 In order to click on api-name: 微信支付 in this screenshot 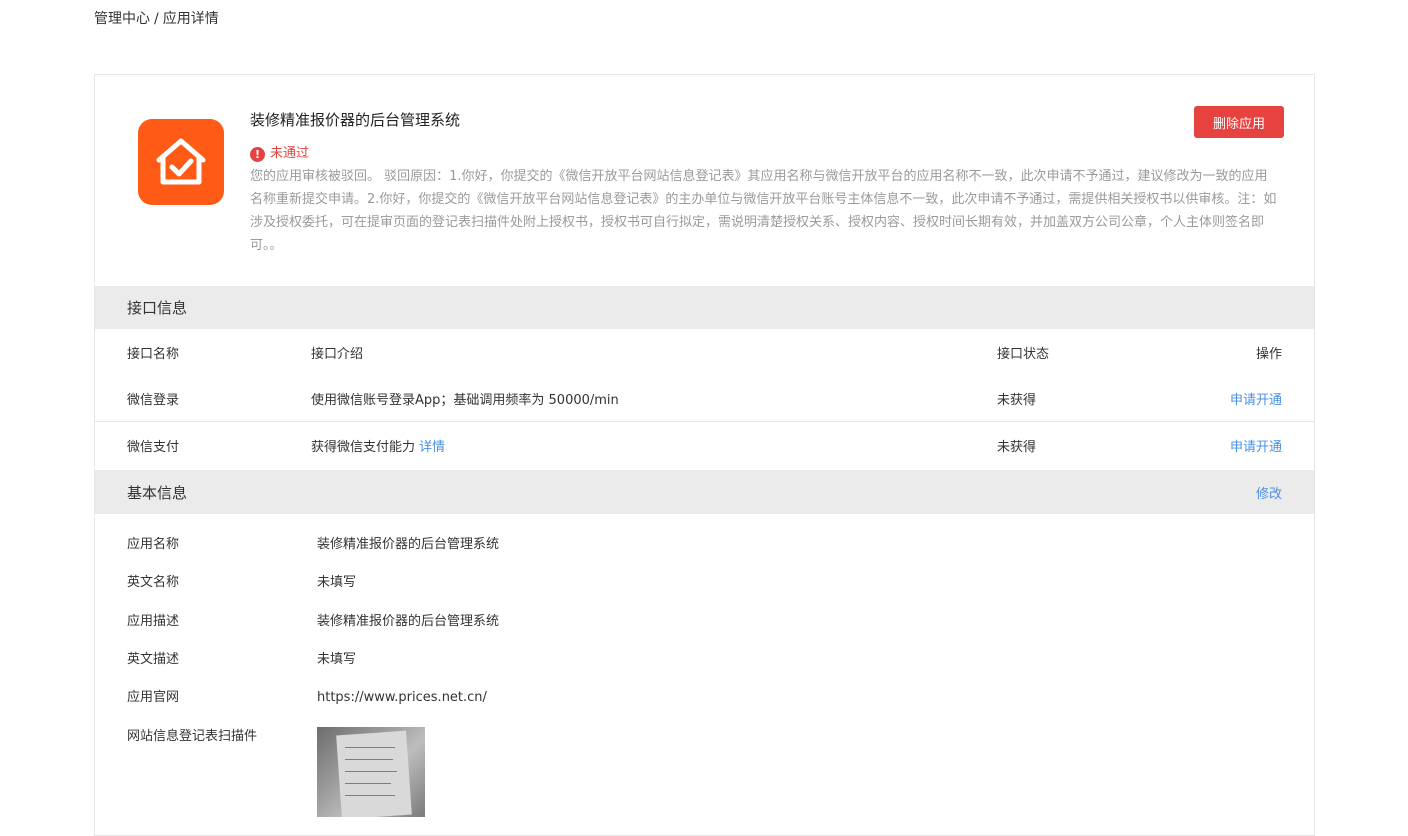, I will do `click(153, 447)`.